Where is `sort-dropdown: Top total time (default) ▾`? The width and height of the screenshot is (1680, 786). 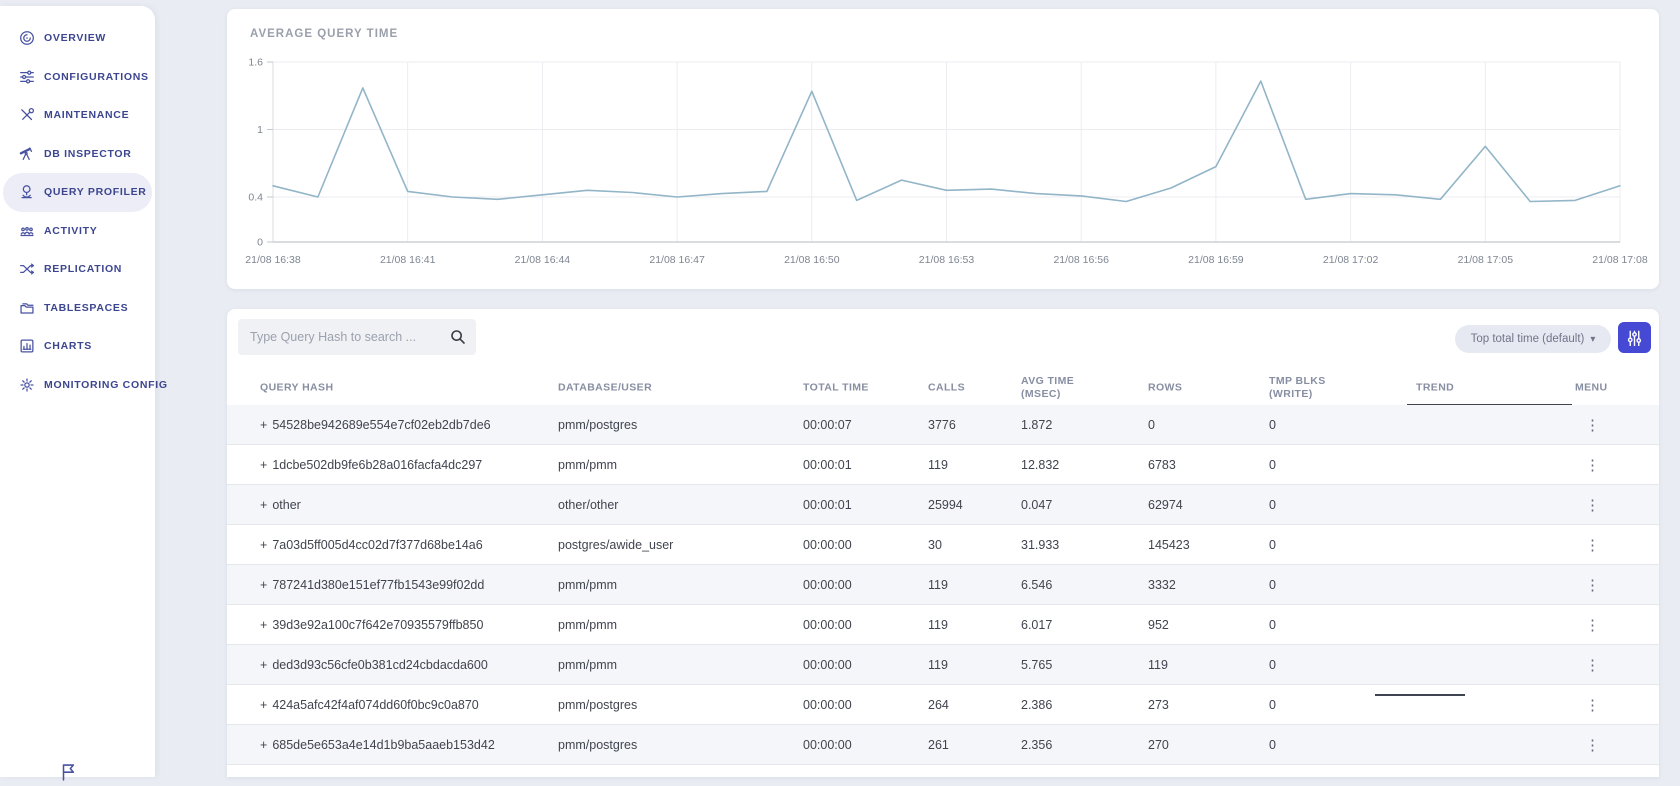
sort-dropdown: Top total time (default) ▾ is located at coordinates (1533, 339).